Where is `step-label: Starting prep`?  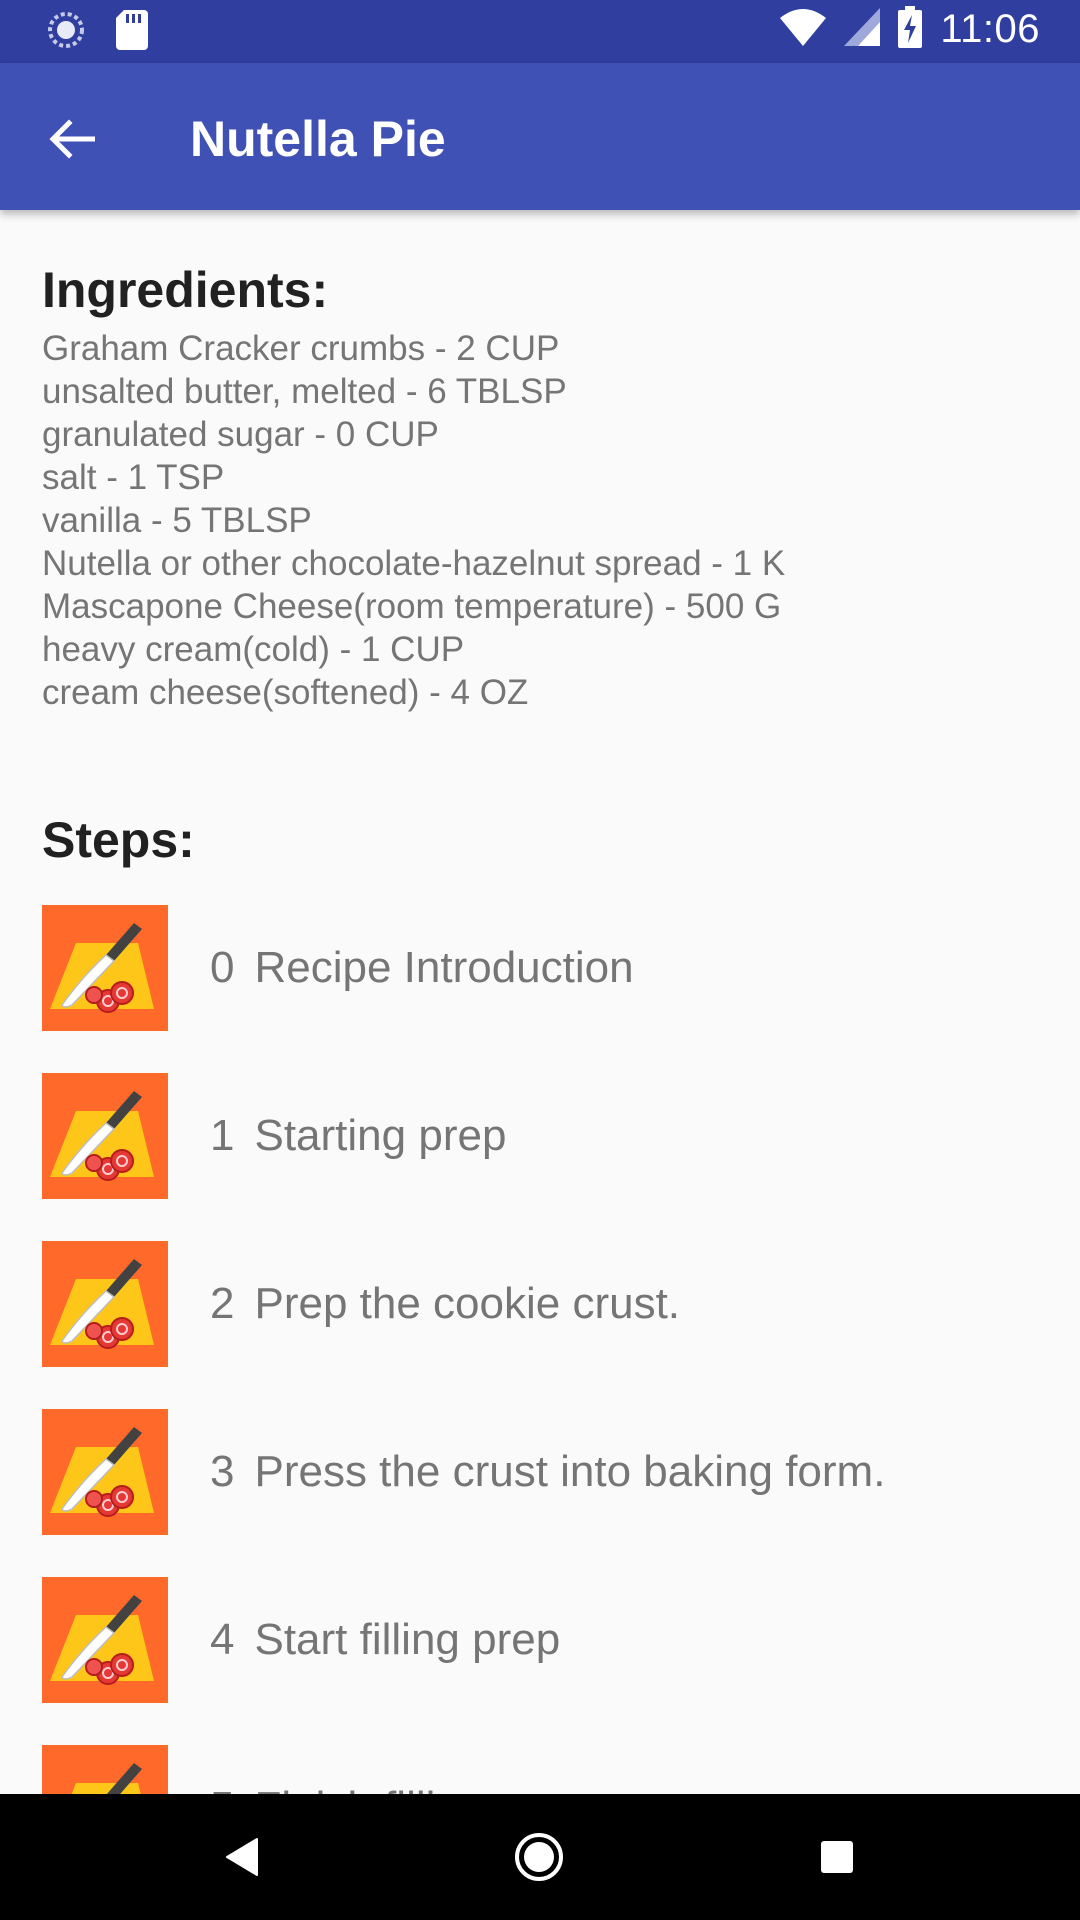 step-label: Starting prep is located at coordinates (380, 1135).